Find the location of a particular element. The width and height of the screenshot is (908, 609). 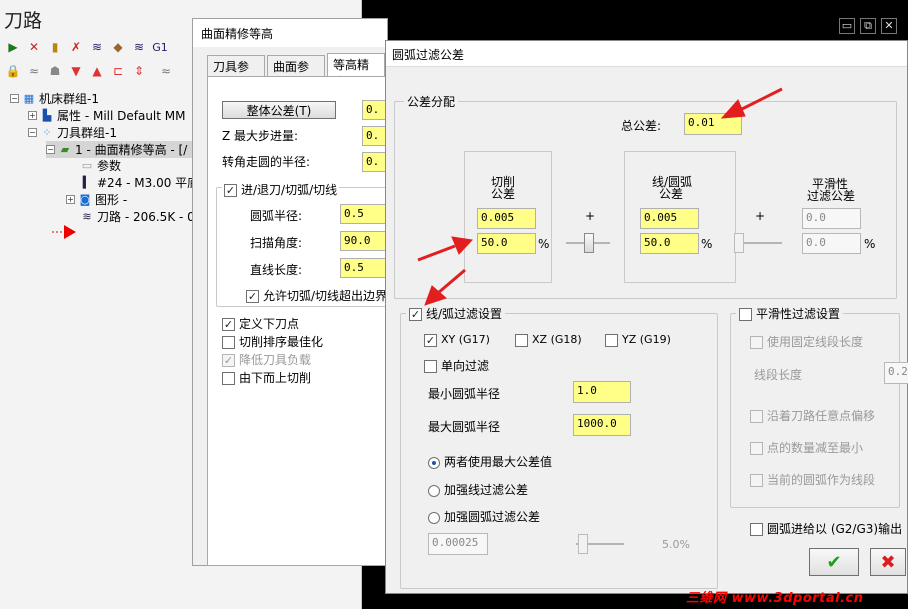

bottom-up-option: 由下而上切削 is located at coordinates (266, 377).